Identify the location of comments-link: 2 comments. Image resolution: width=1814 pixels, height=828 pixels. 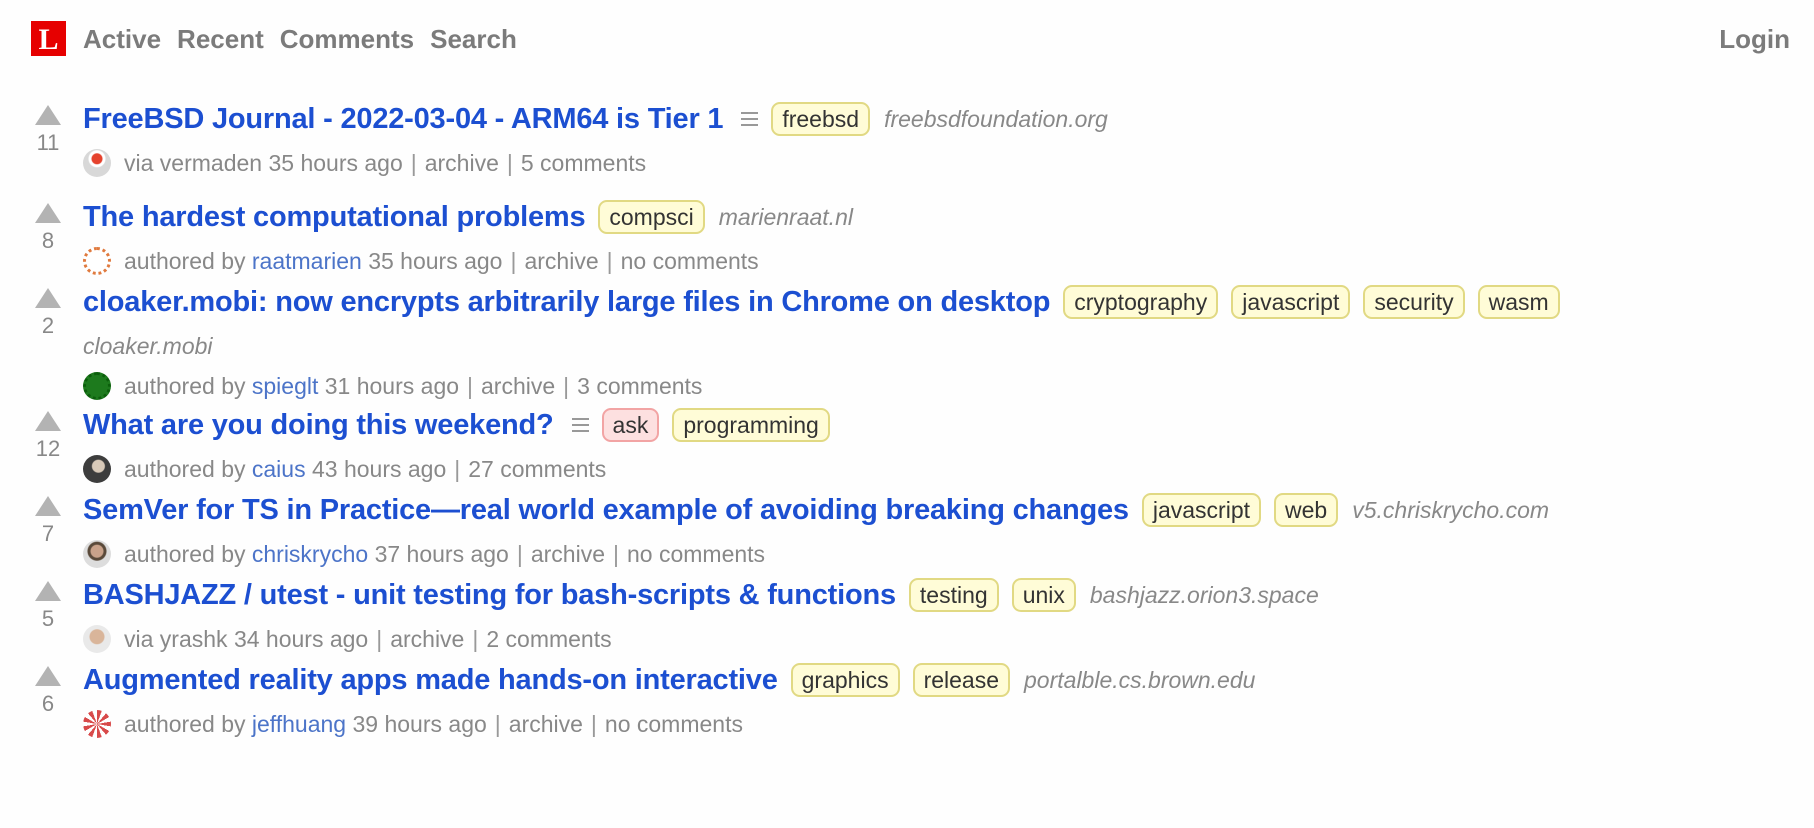
(548, 639).